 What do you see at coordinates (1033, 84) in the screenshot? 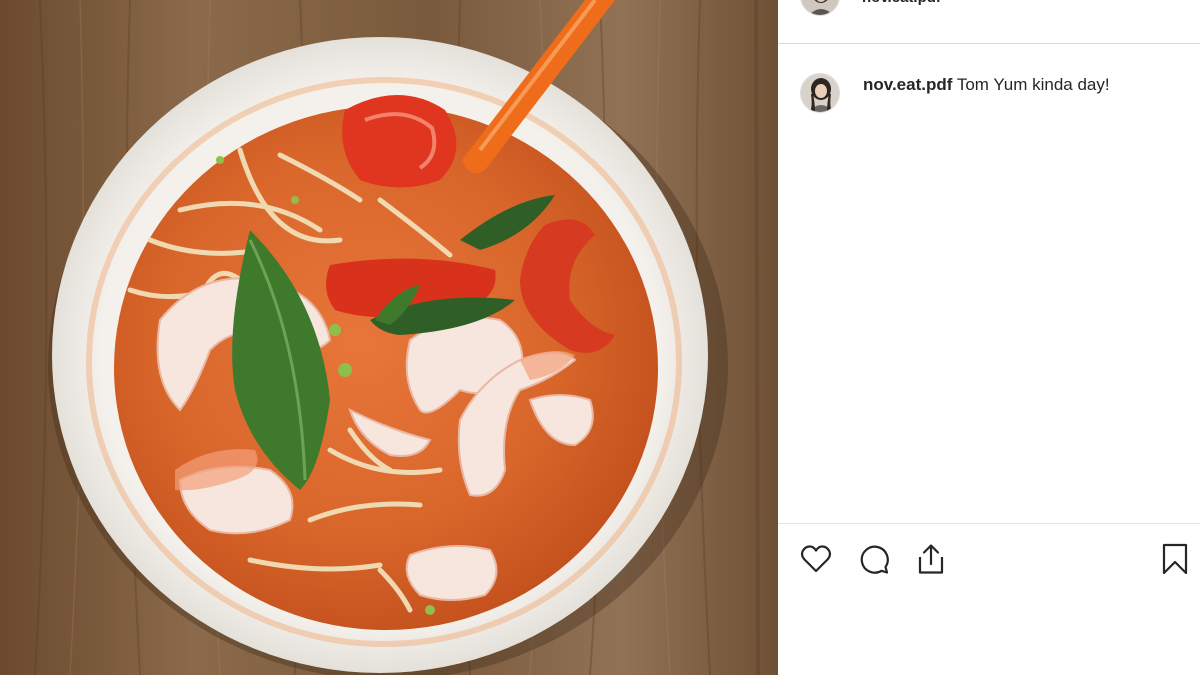
I see `caption-body: Tom Yum kinda day!` at bounding box center [1033, 84].